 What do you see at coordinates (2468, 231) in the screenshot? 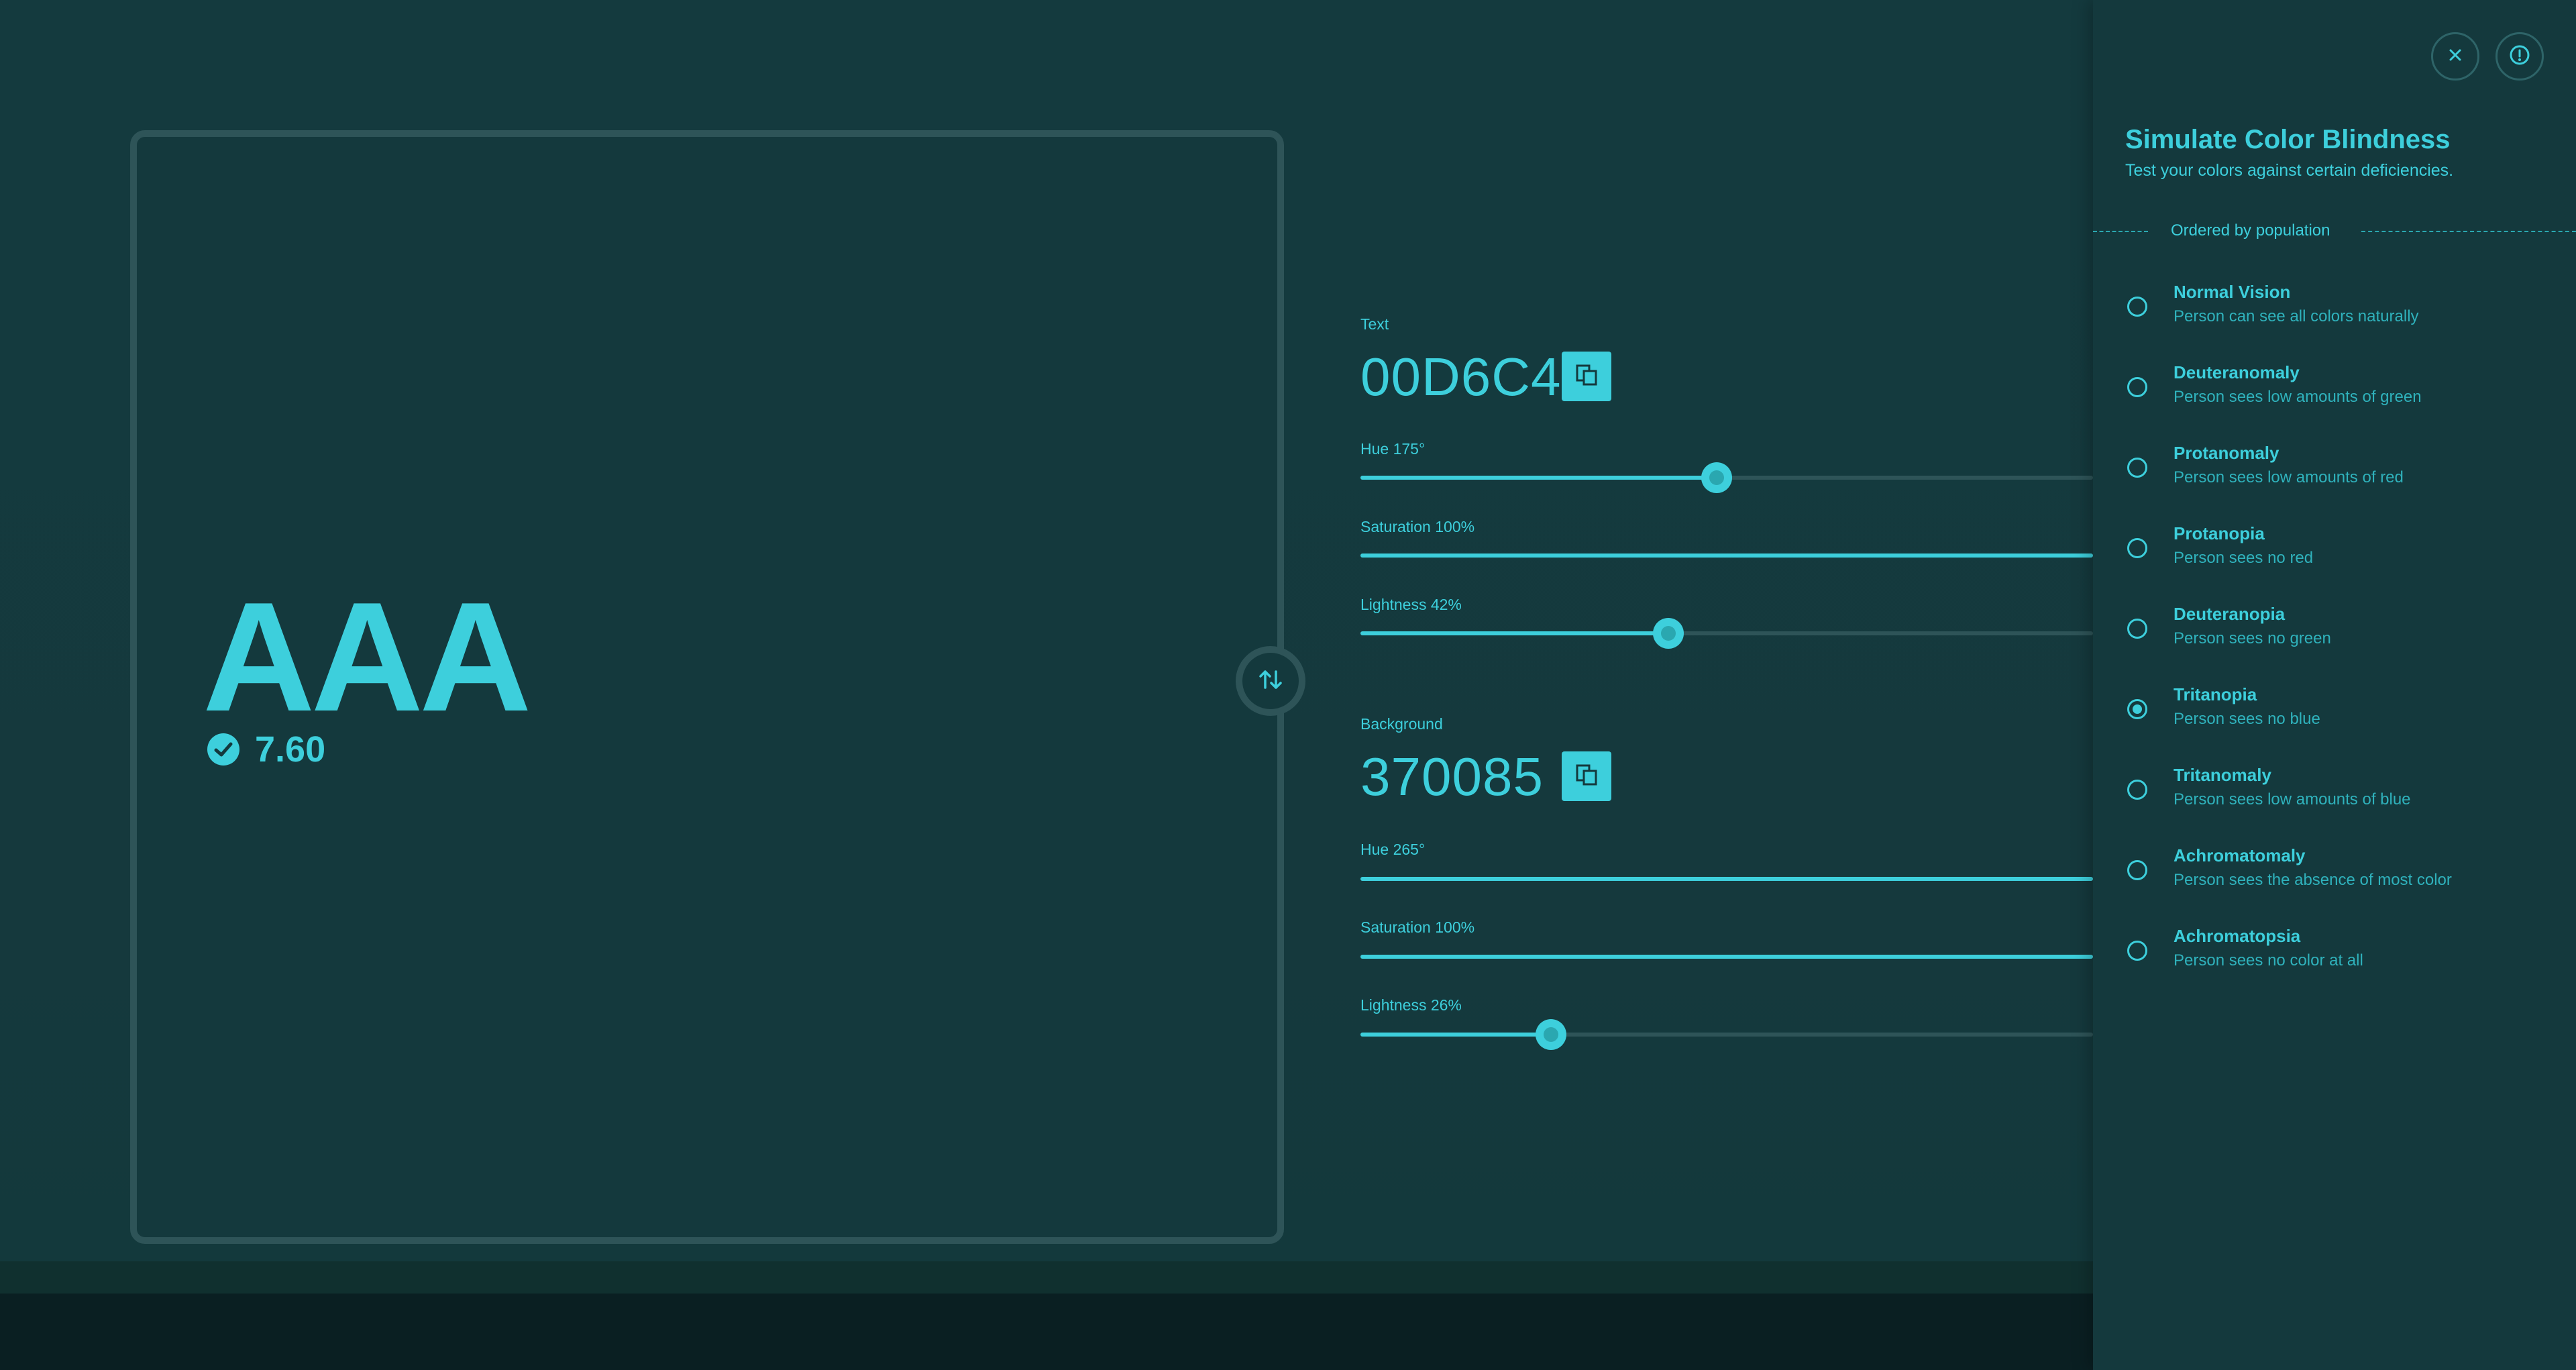
I see `divider-line-right` at bounding box center [2468, 231].